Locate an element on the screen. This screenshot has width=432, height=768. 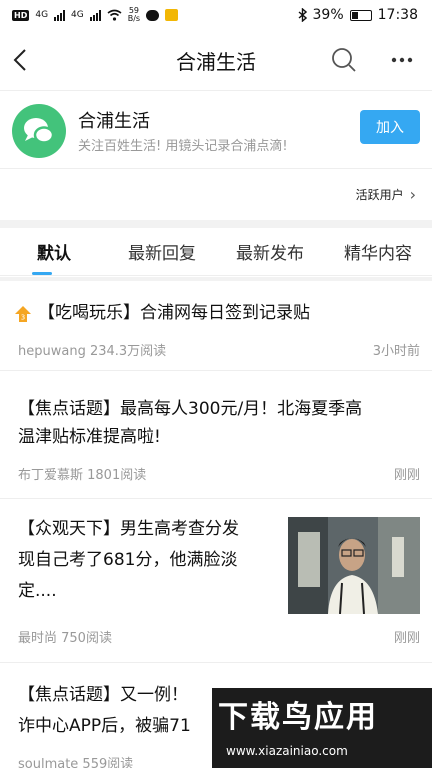
group-logo is located at coordinates (39, 131).